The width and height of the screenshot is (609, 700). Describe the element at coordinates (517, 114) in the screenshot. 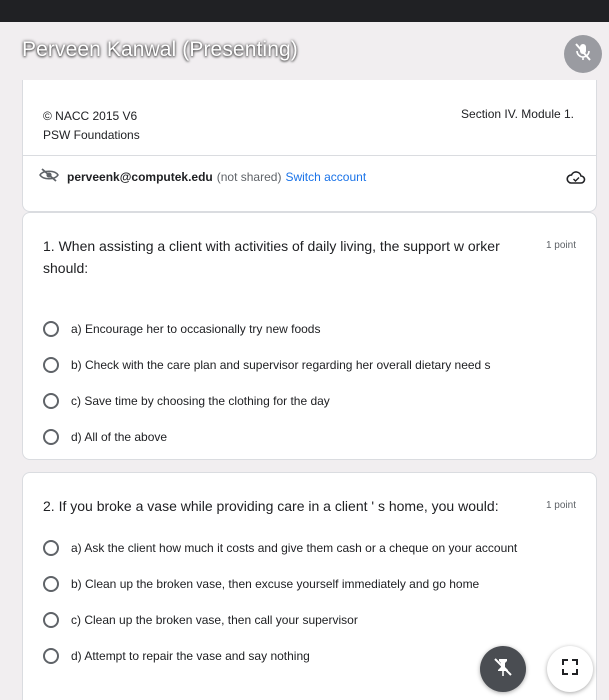

I see `section-label: Section IV. Module 1.` at that location.